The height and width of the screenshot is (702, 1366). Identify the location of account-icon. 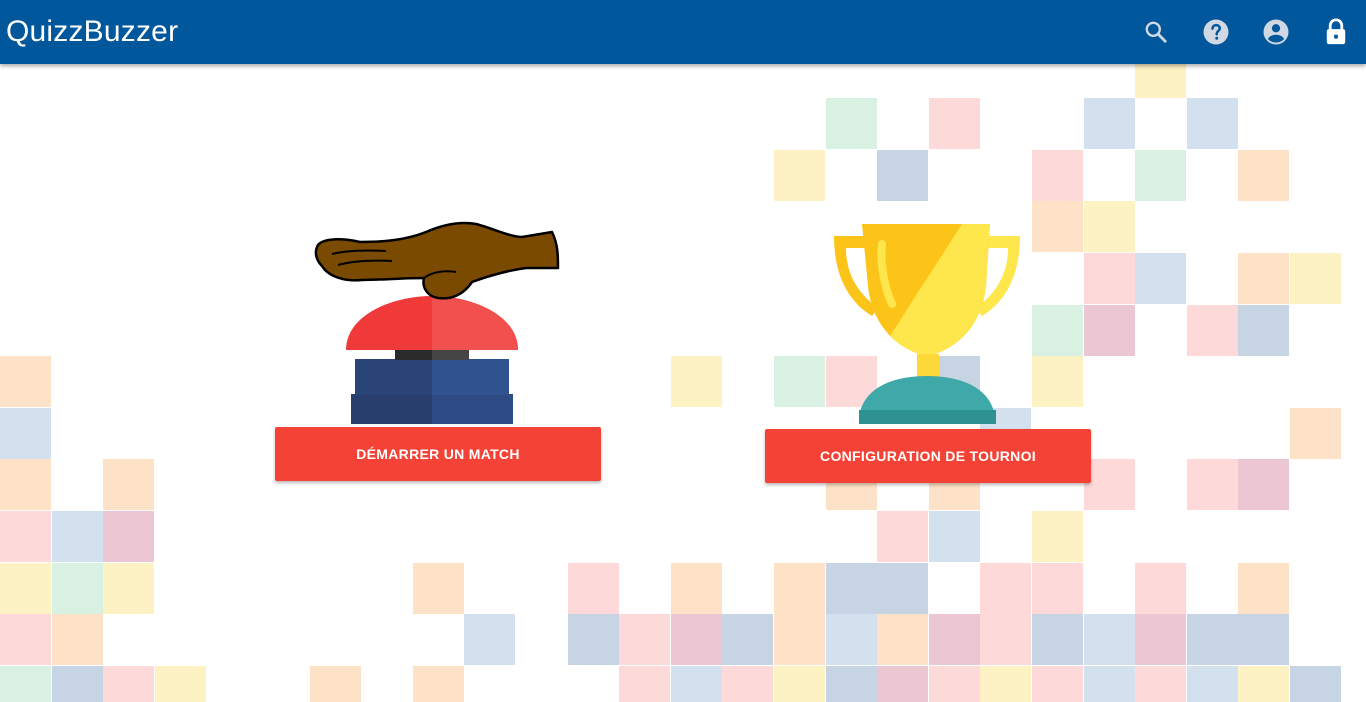
(1276, 32).